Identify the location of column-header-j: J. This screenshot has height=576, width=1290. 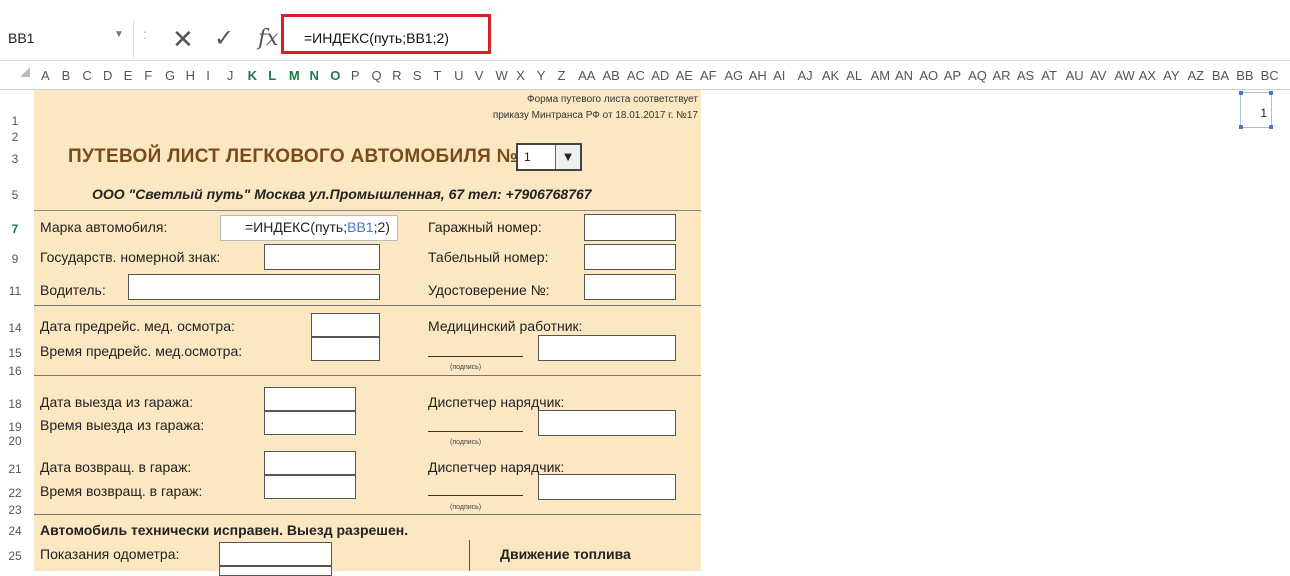
(230, 75).